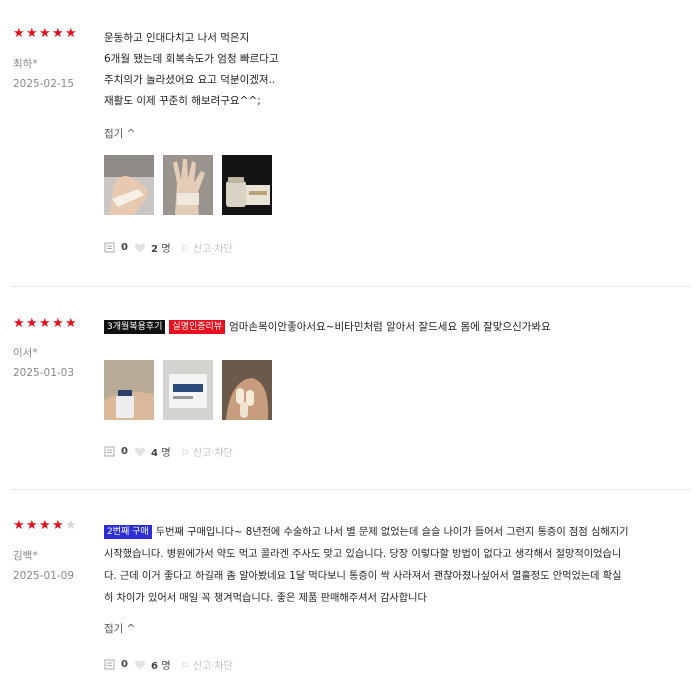  What do you see at coordinates (25, 64) in the screenshot?
I see `review-author: 최하*` at bounding box center [25, 64].